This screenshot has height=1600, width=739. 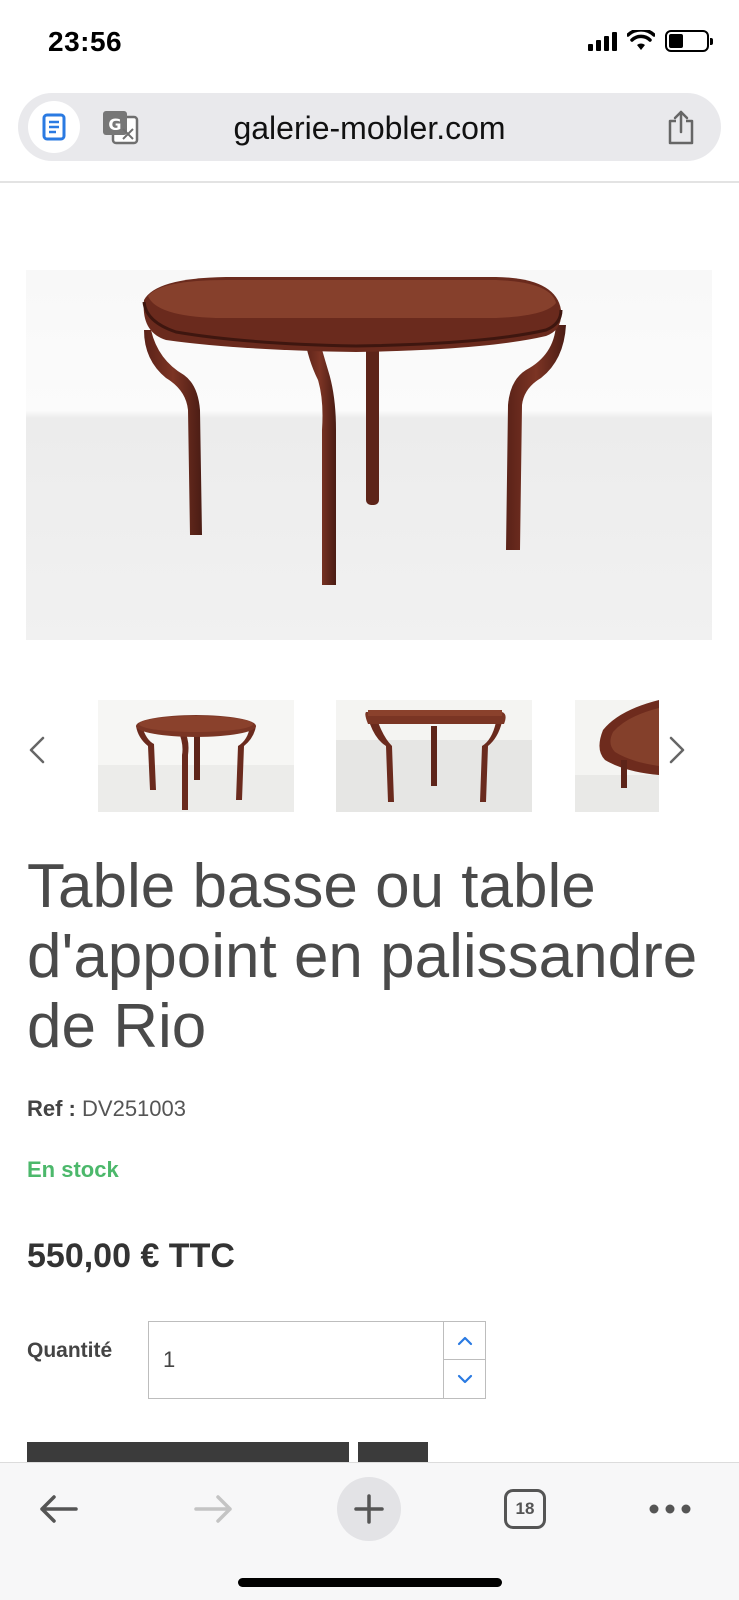 I want to click on chevron-down-icon, so click(x=464, y=1379).